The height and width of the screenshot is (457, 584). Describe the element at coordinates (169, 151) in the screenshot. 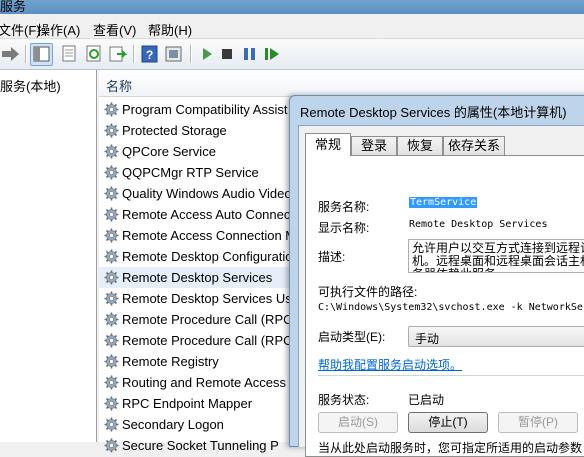

I see `service-name: QPCore Service` at that location.